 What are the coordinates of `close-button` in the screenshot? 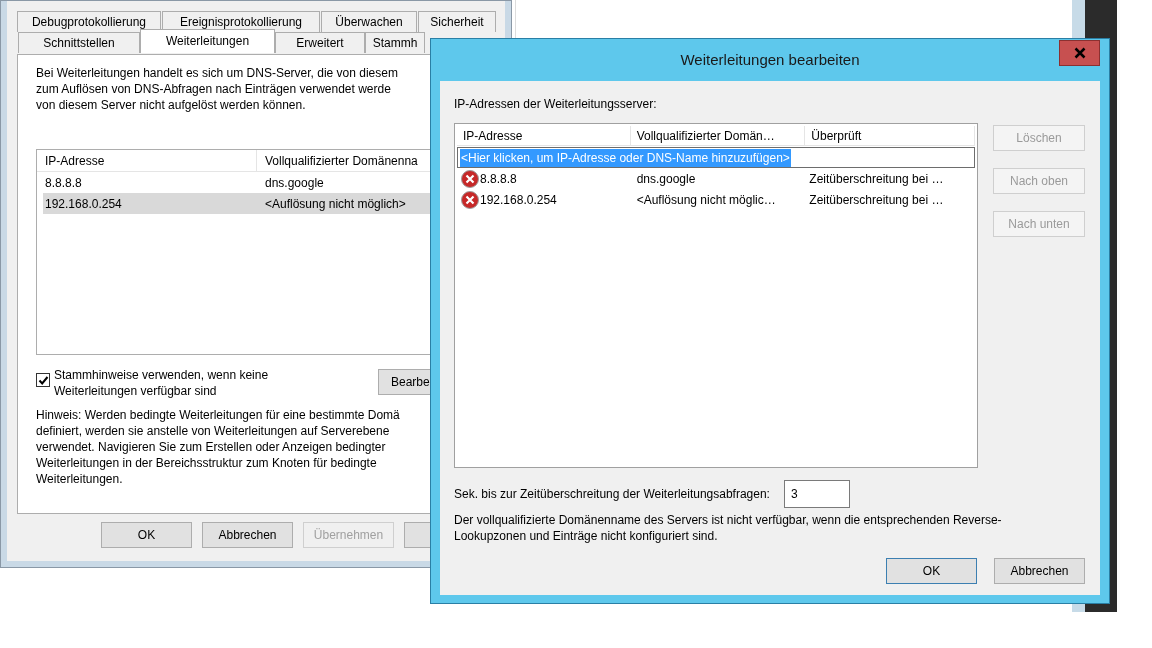 It's located at (1079, 53).